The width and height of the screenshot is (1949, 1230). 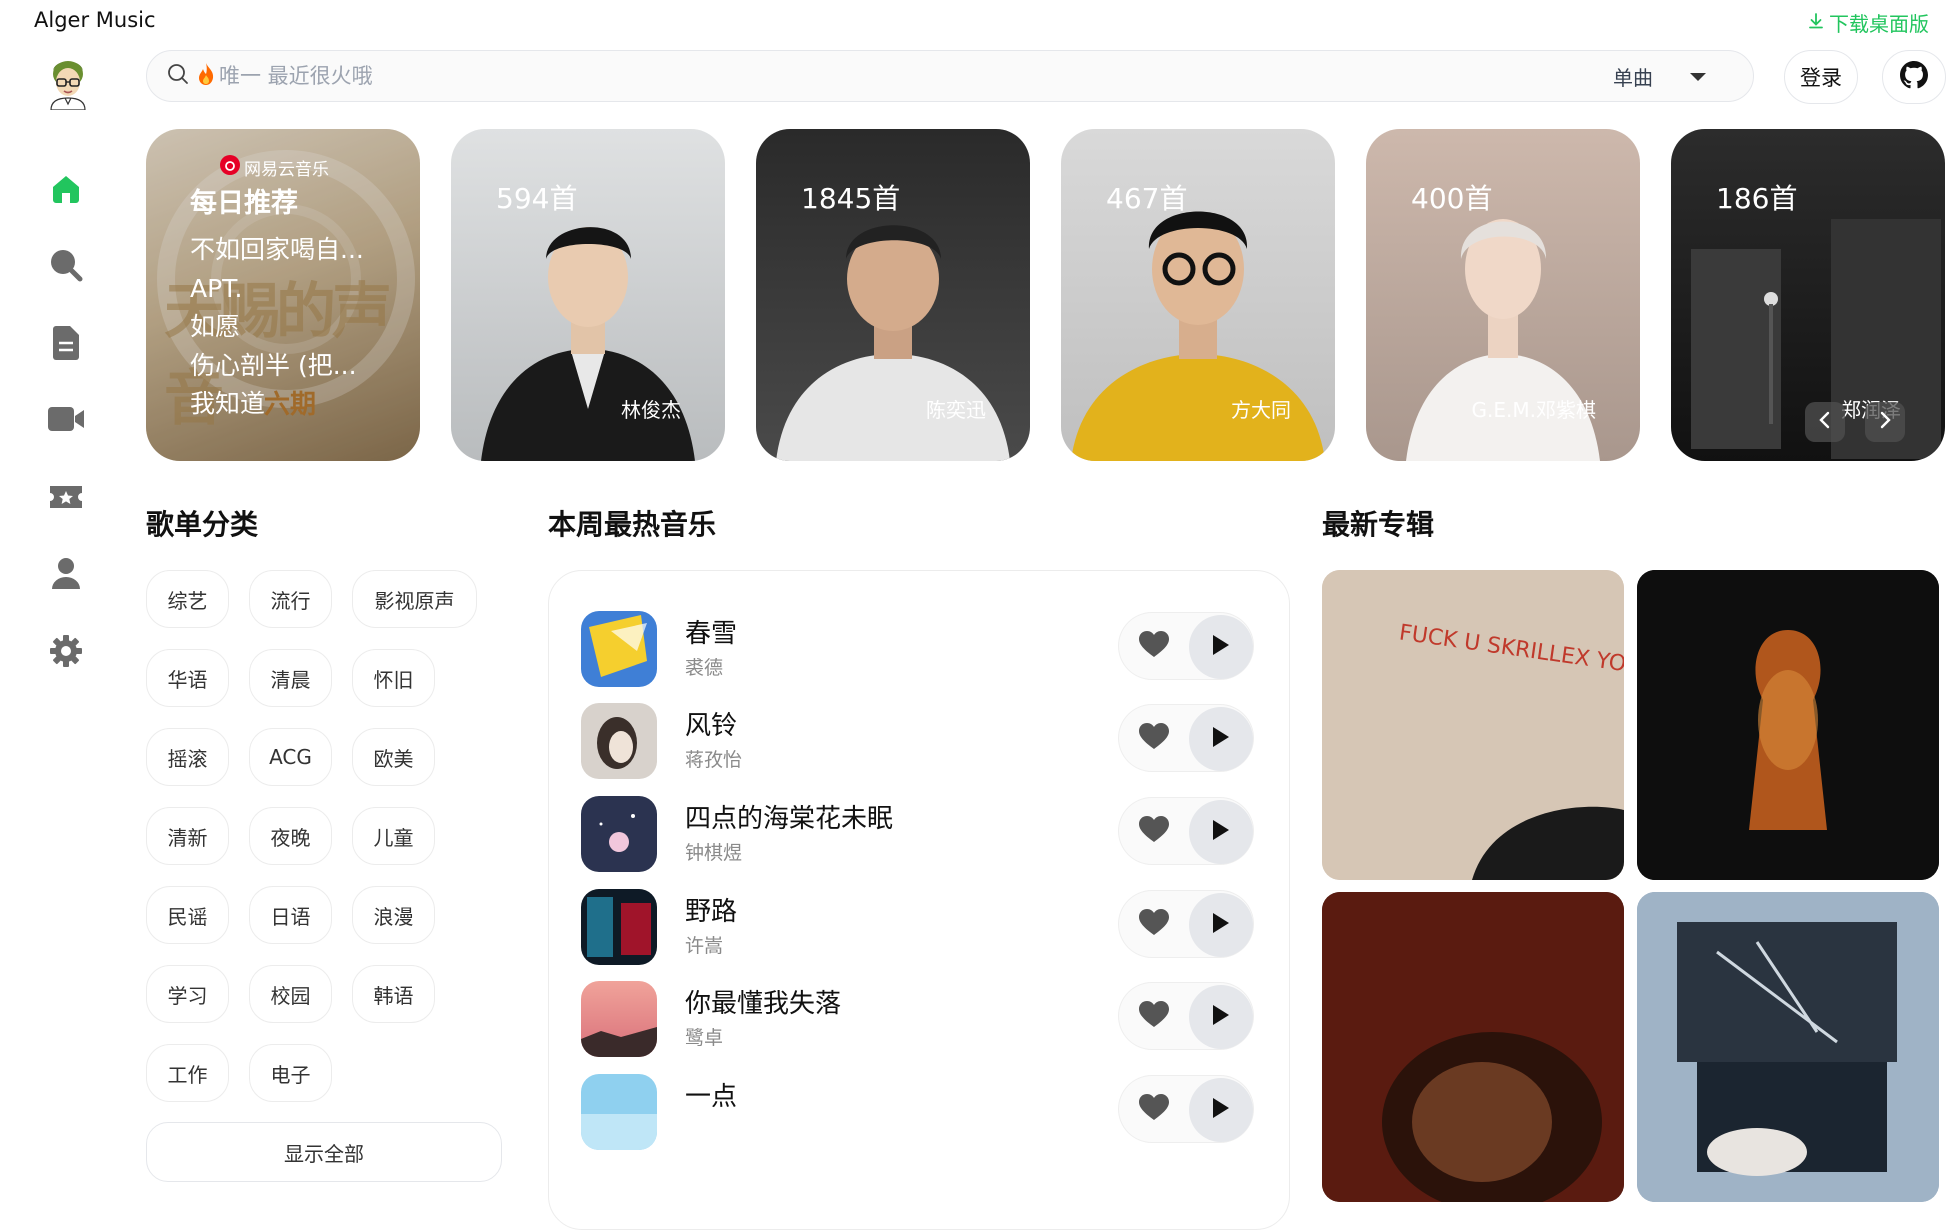 I want to click on search-icon, so click(x=66, y=267).